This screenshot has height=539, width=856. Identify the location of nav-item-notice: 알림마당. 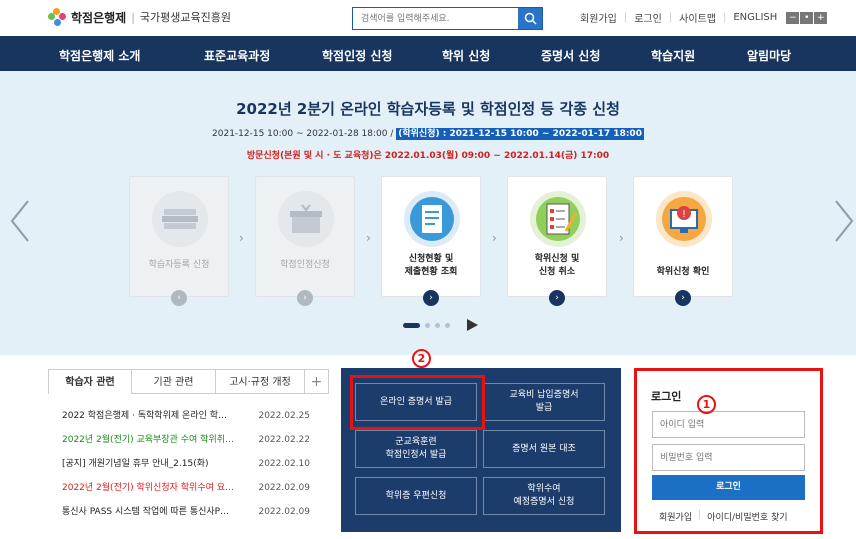
(769, 55).